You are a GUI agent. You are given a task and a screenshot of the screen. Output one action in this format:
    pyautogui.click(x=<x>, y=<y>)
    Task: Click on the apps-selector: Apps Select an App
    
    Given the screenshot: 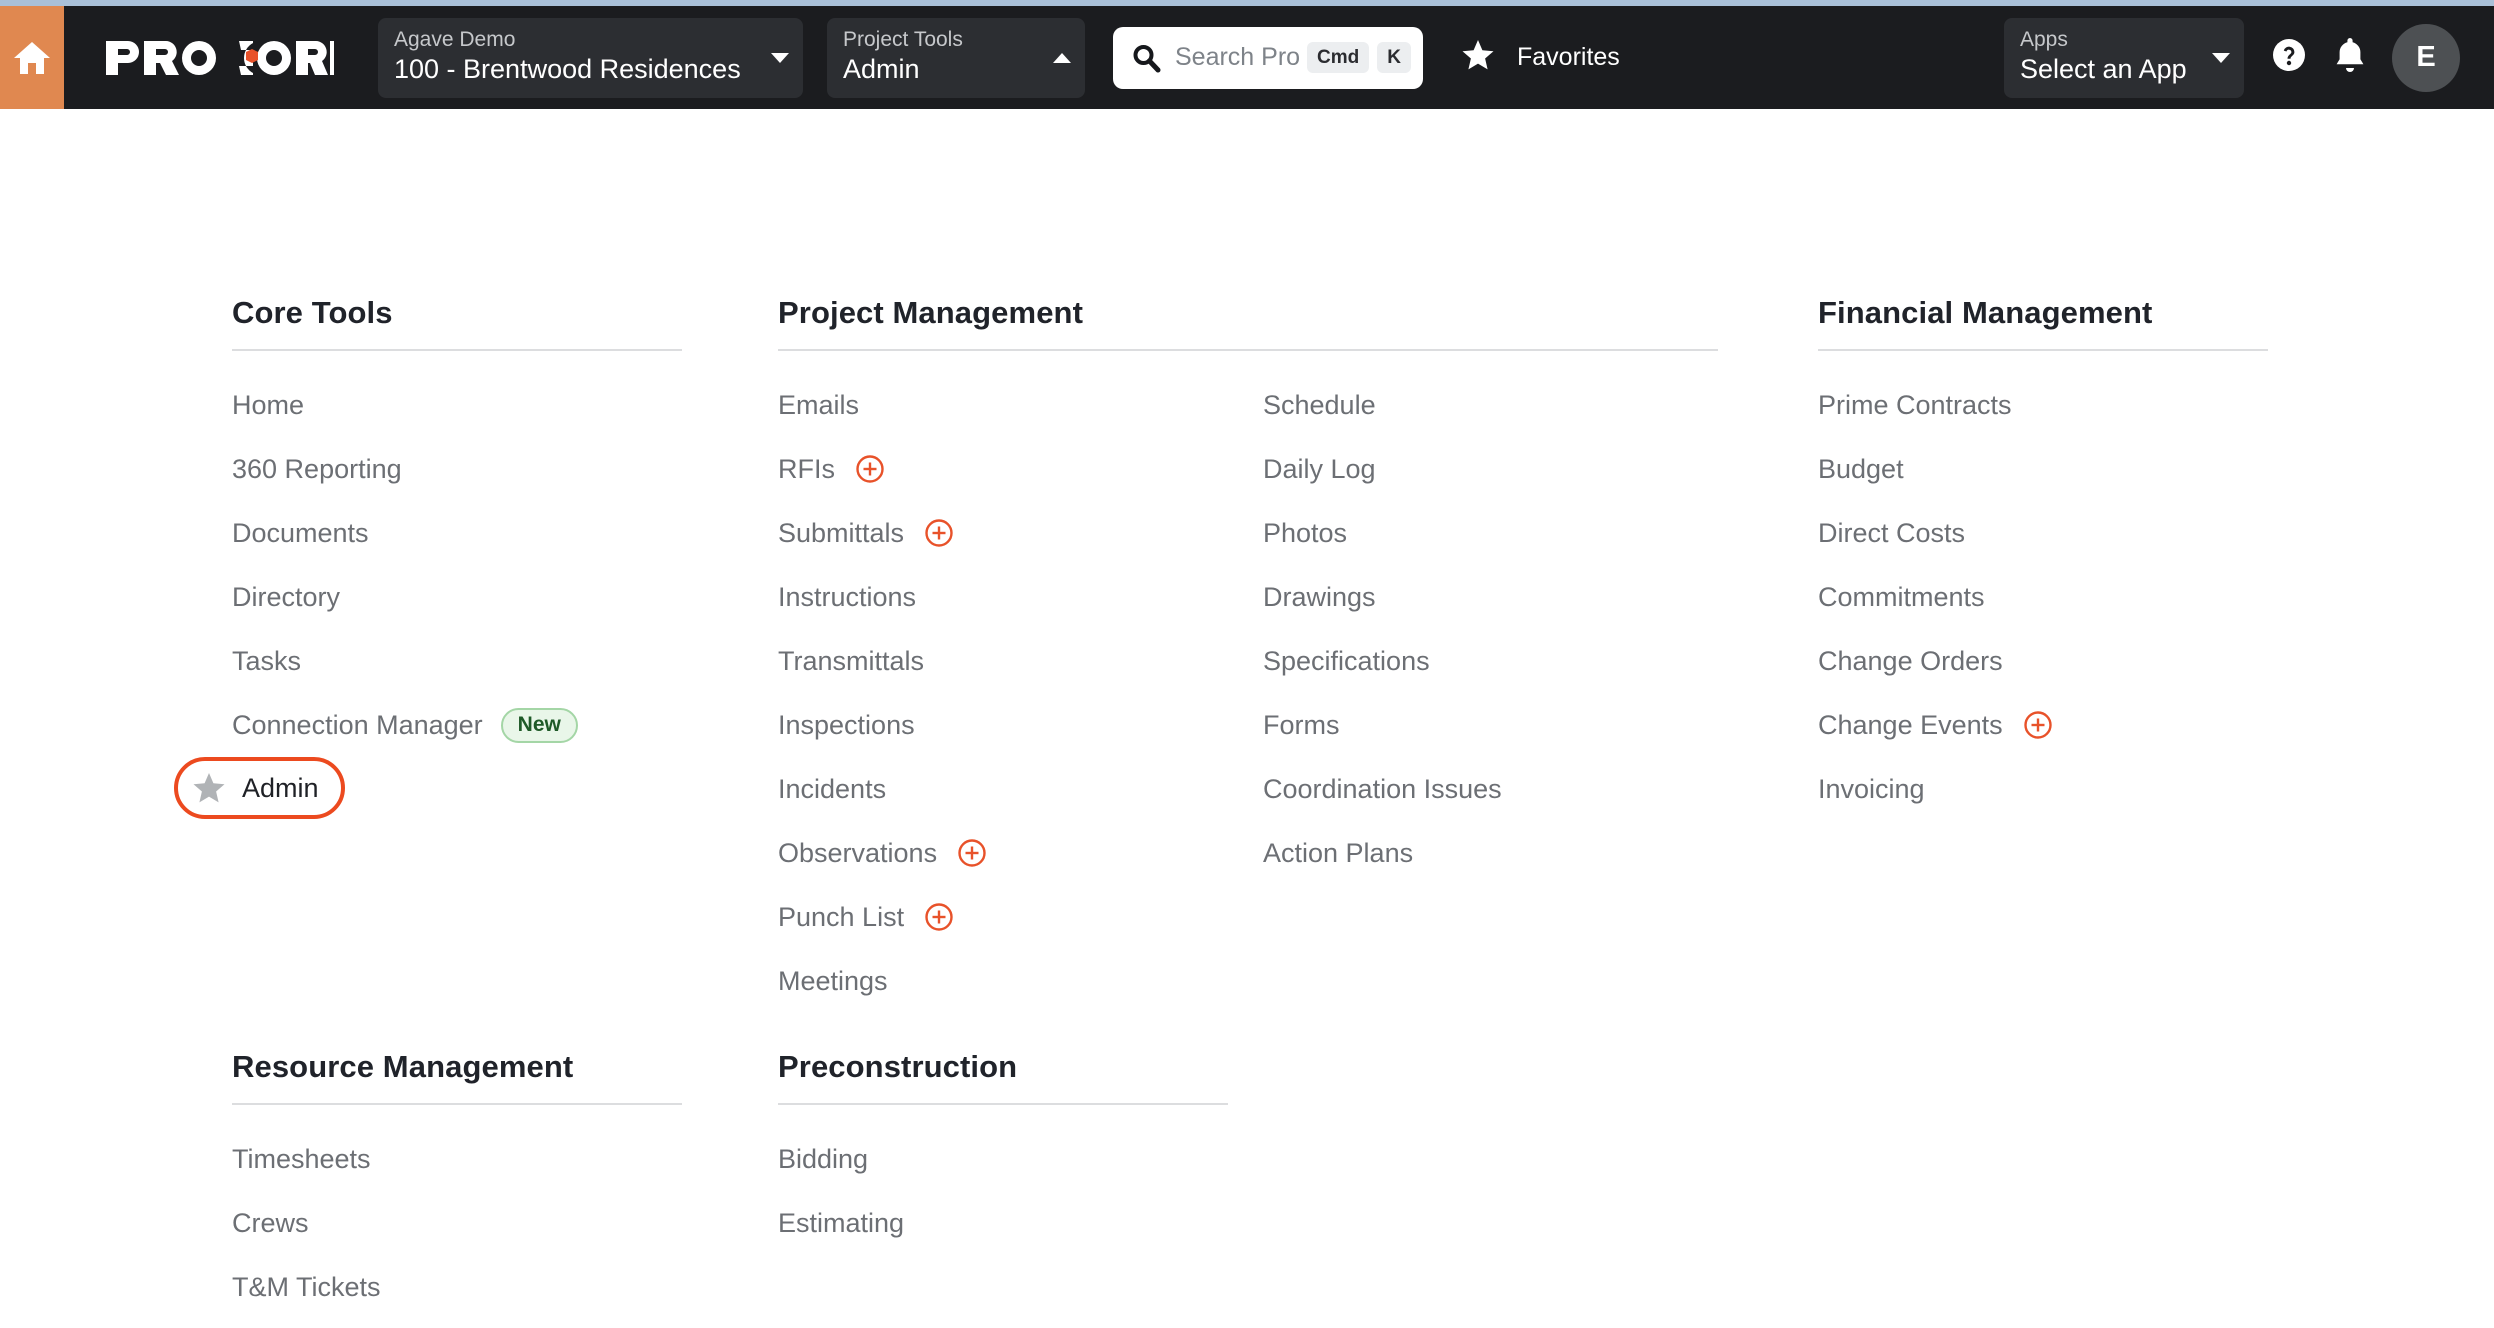 What is the action you would take?
    pyautogui.click(x=2124, y=57)
    